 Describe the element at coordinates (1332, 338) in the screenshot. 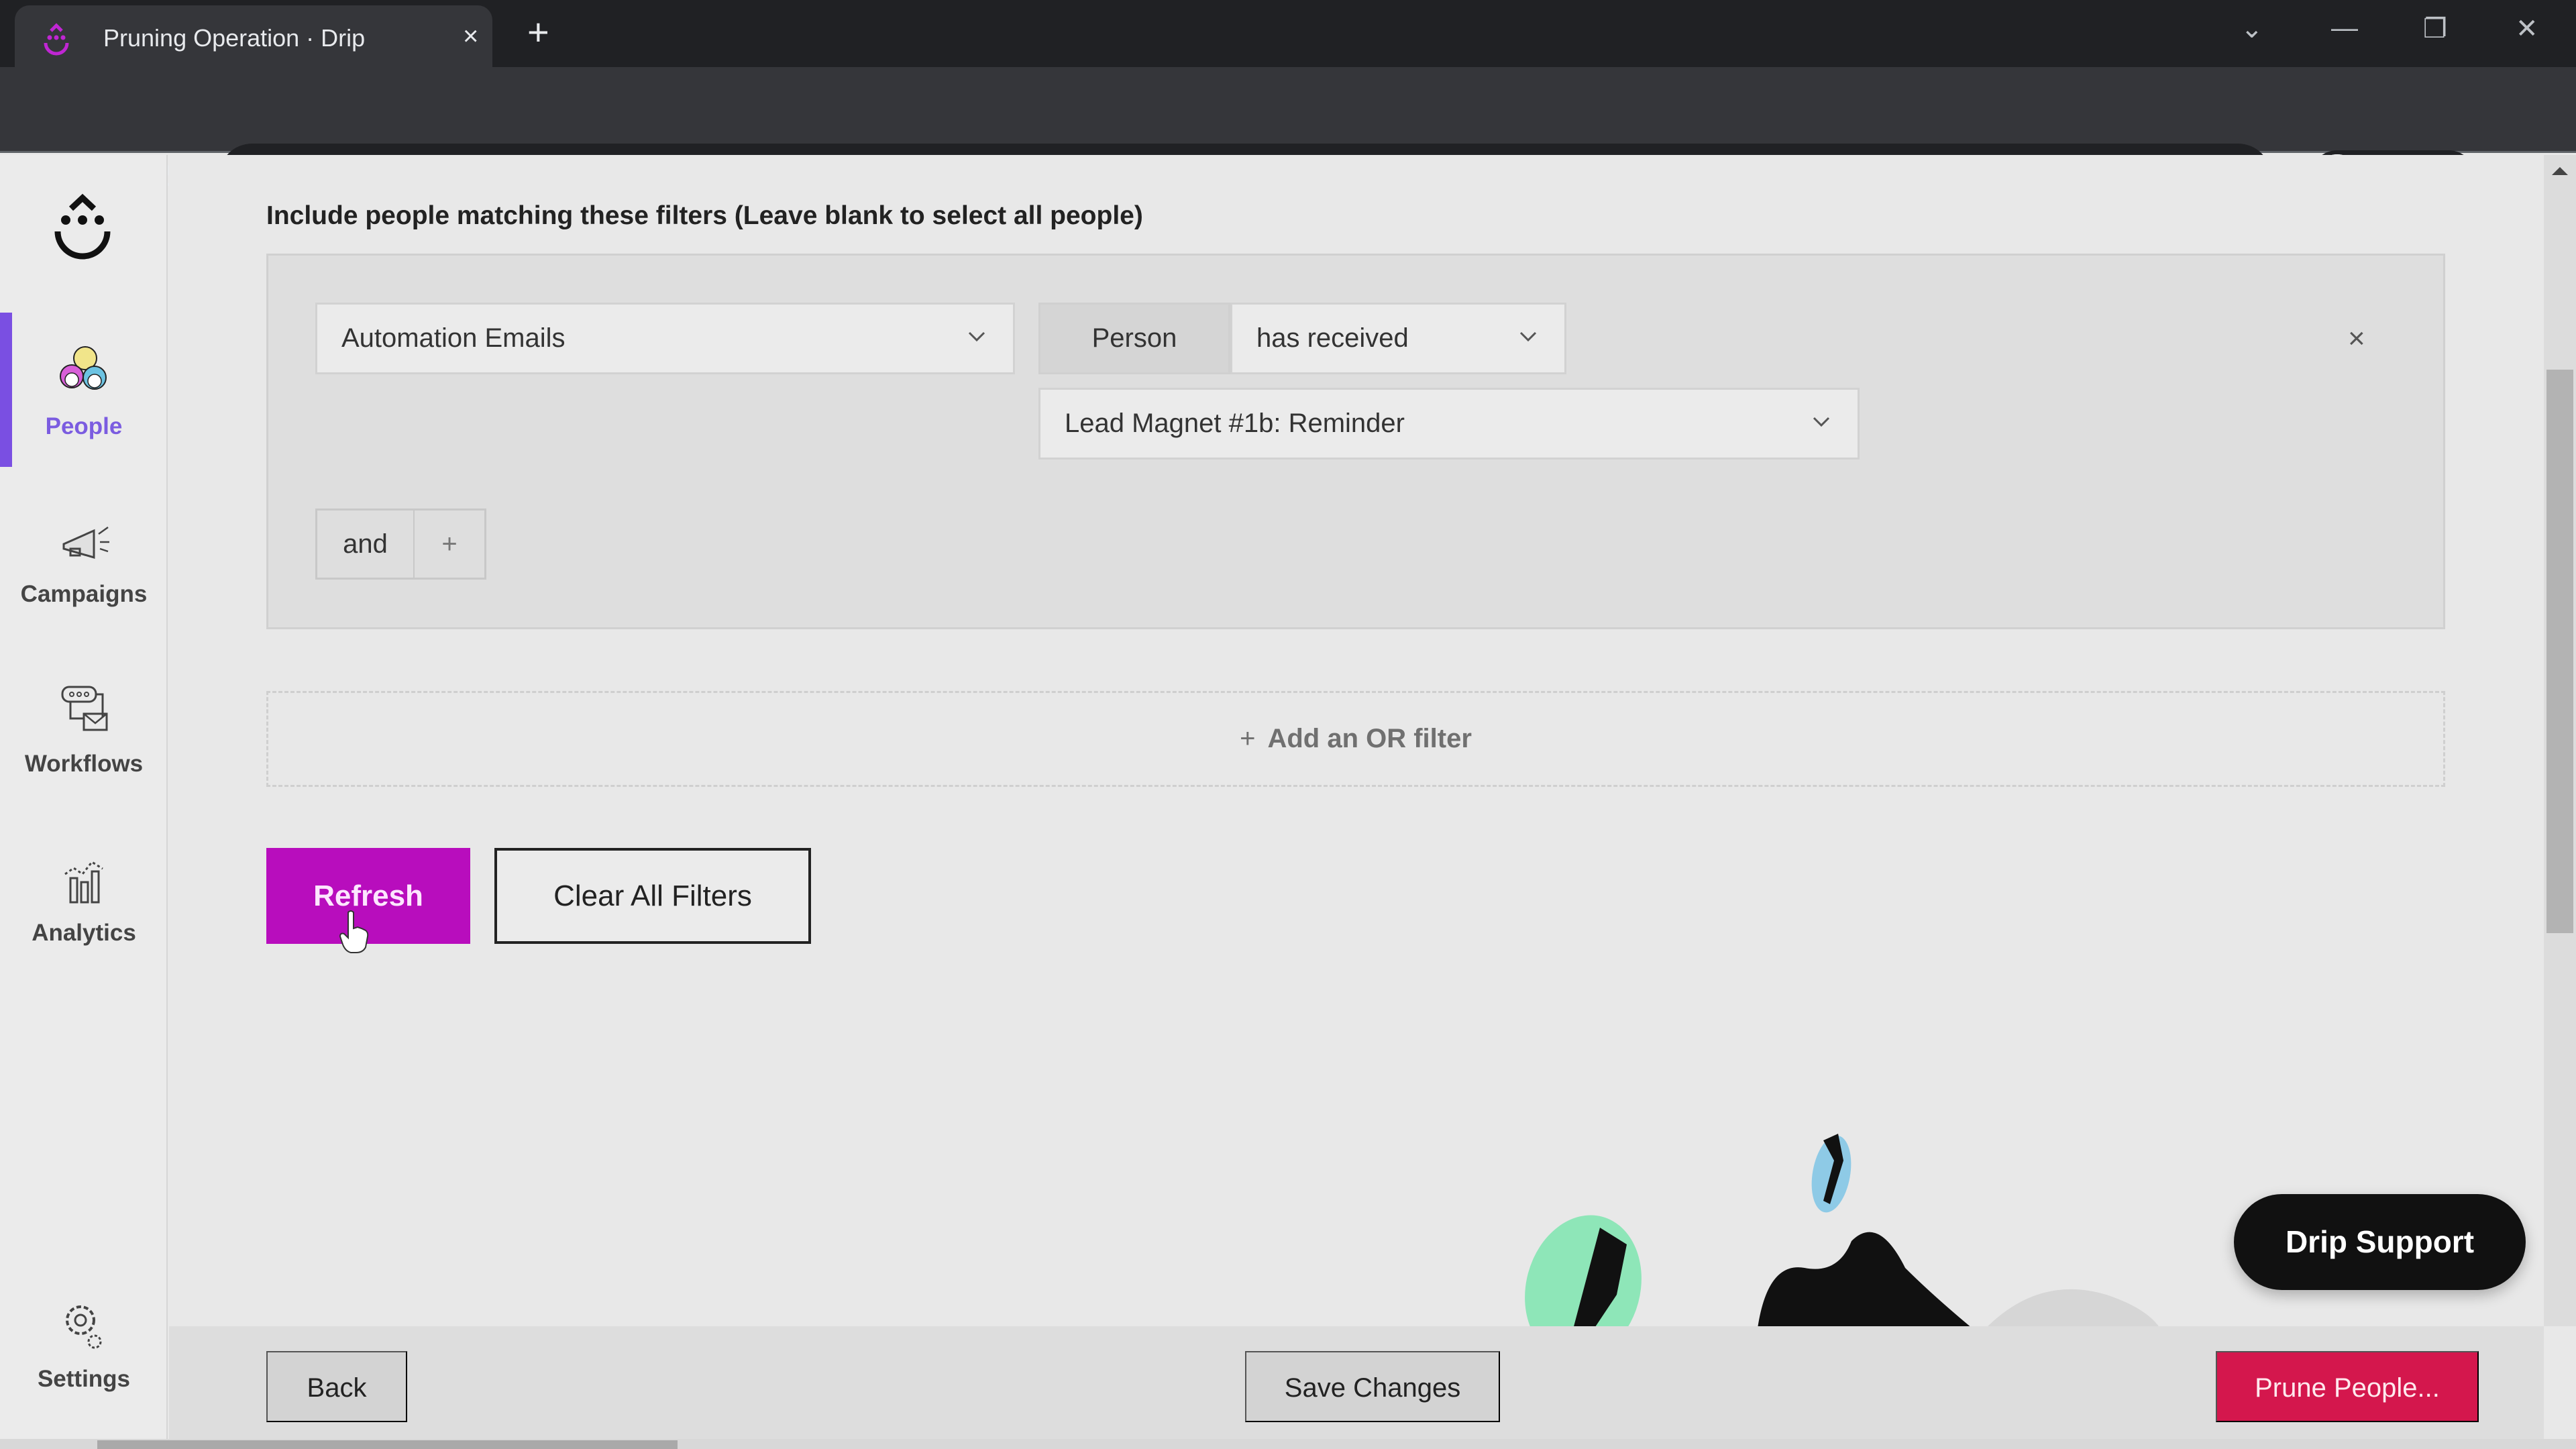

I see `filter-operator-value: has received` at that location.